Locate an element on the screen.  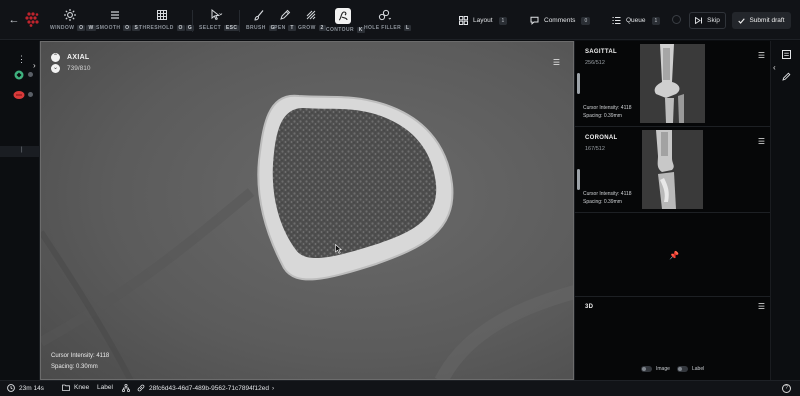
axial-slice: ⌄ 739/810 is located at coordinates (71, 68).